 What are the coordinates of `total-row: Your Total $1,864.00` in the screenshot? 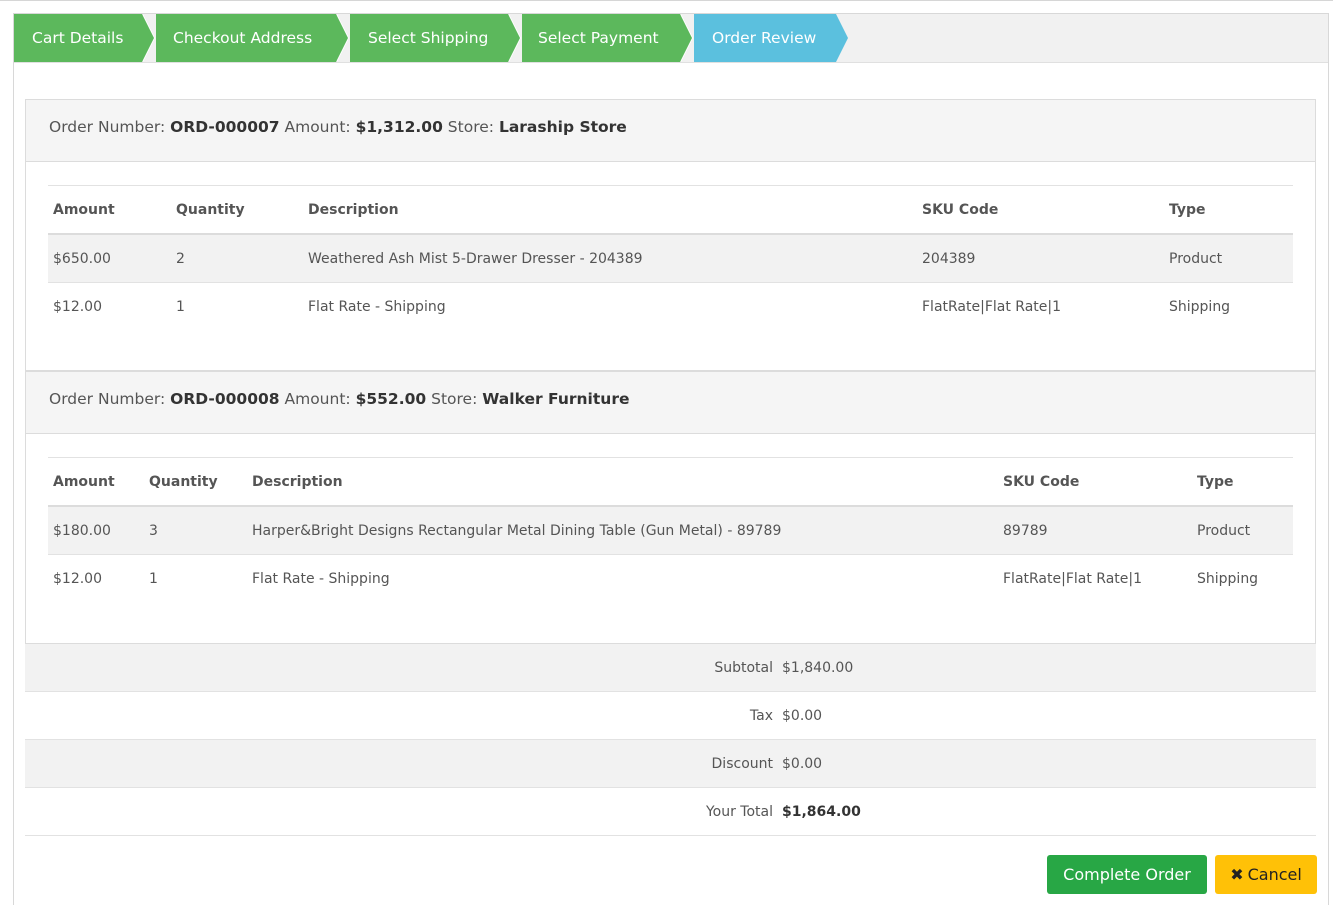 It's located at (670, 812).